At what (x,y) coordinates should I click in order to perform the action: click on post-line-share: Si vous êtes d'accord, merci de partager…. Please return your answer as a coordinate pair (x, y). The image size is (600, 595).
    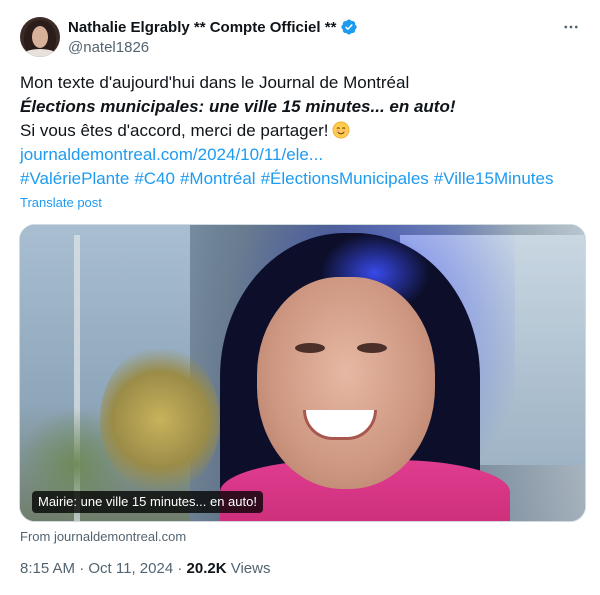
    Looking at the image, I should click on (305, 131).